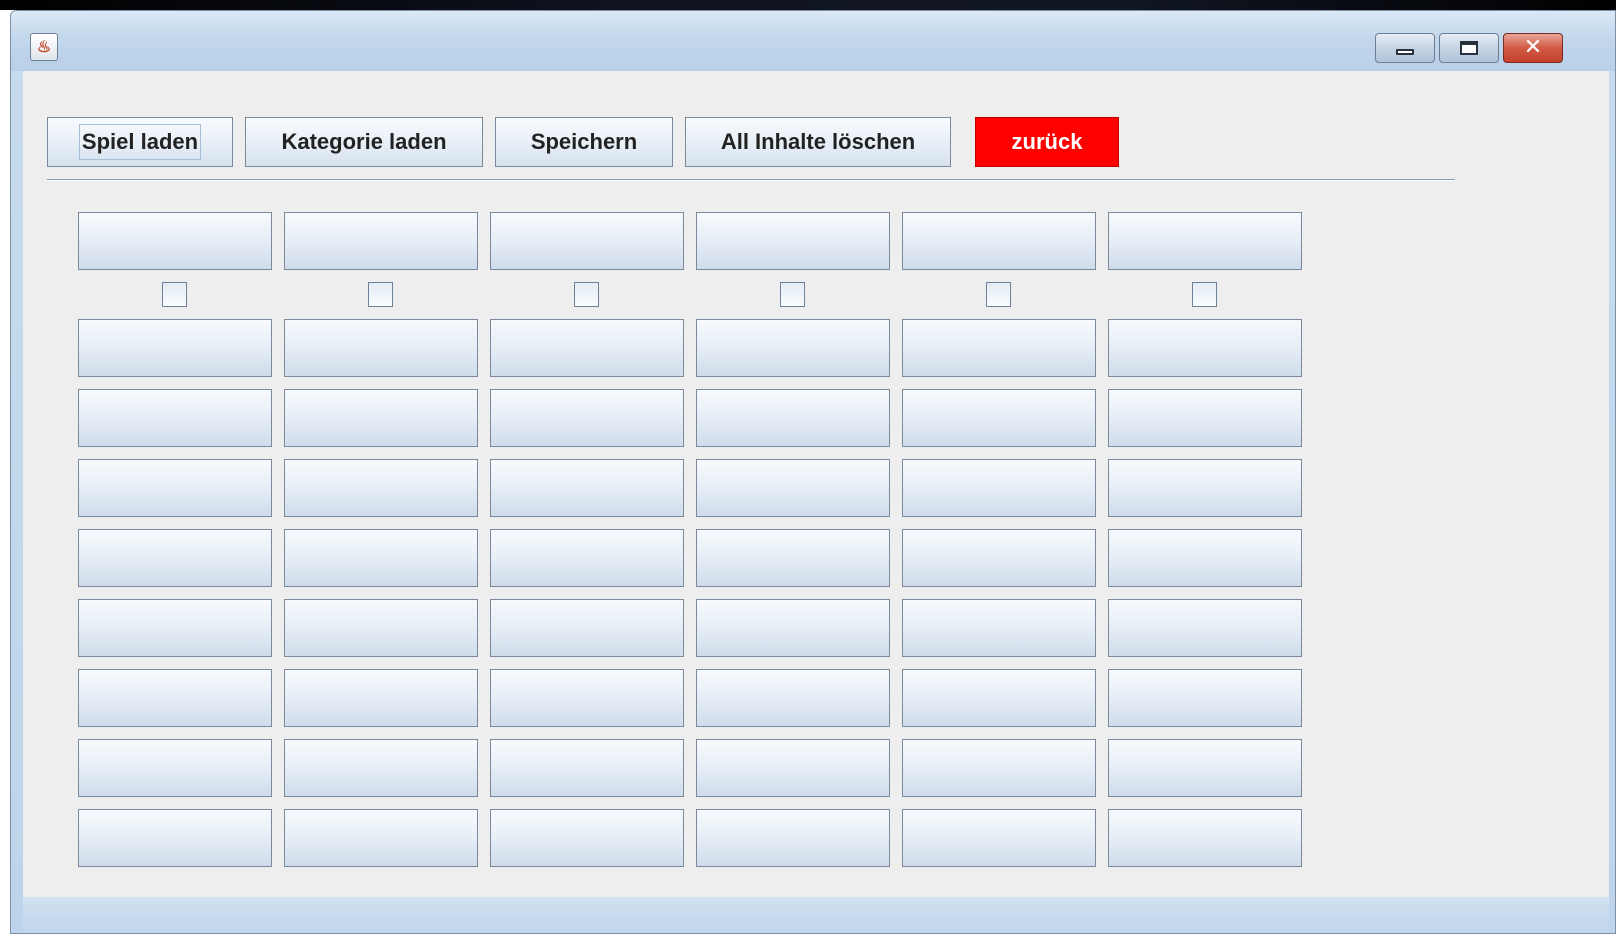  I want to click on save-button: Speichern, so click(584, 142).